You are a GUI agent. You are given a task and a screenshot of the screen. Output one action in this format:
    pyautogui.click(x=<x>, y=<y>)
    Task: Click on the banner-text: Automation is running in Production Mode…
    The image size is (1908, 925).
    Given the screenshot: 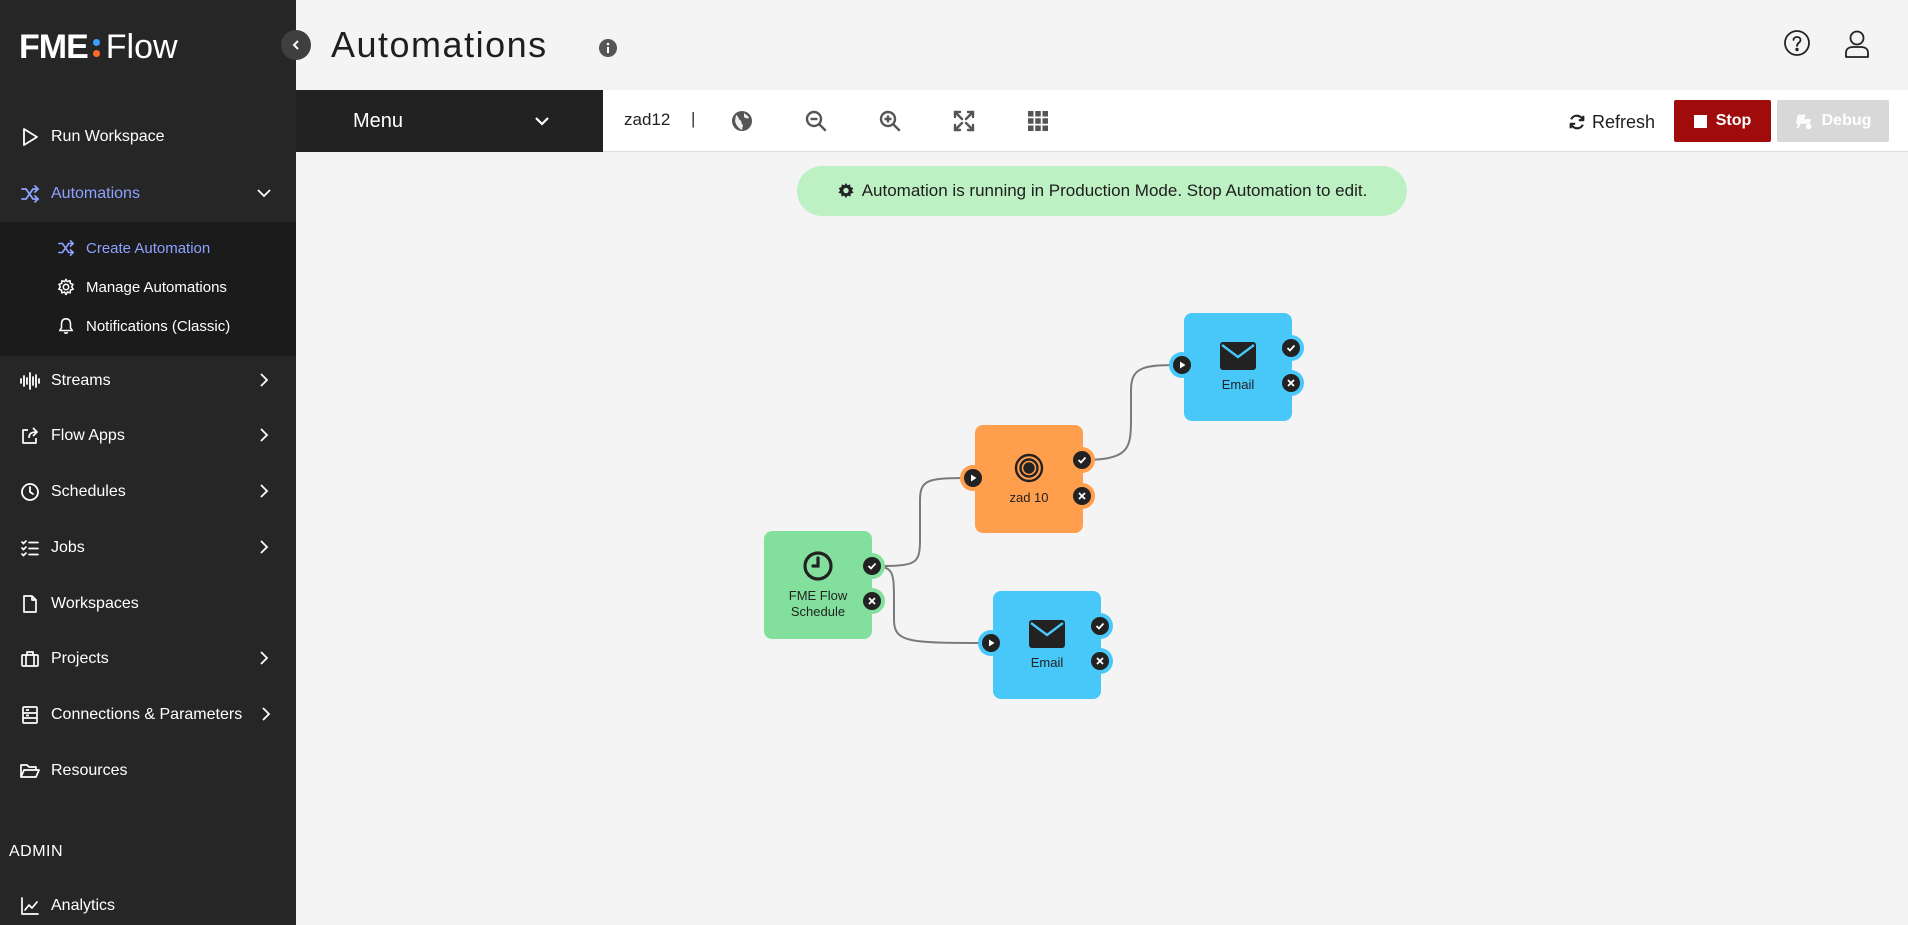 What is the action you would take?
    pyautogui.click(x=1114, y=190)
    